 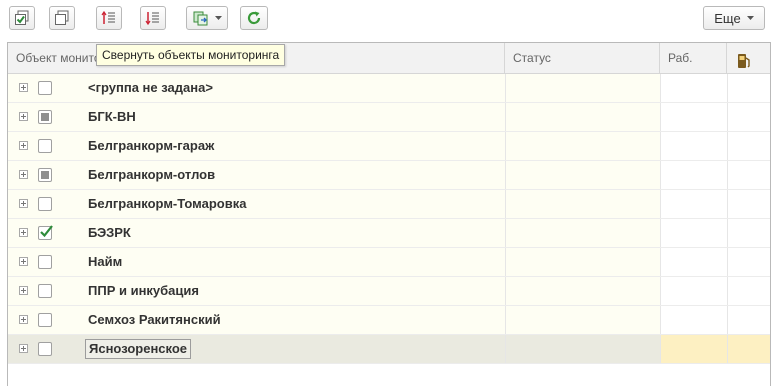 What do you see at coordinates (191, 55) in the screenshot?
I see `tooltip: Свернуть объекты мониторинга` at bounding box center [191, 55].